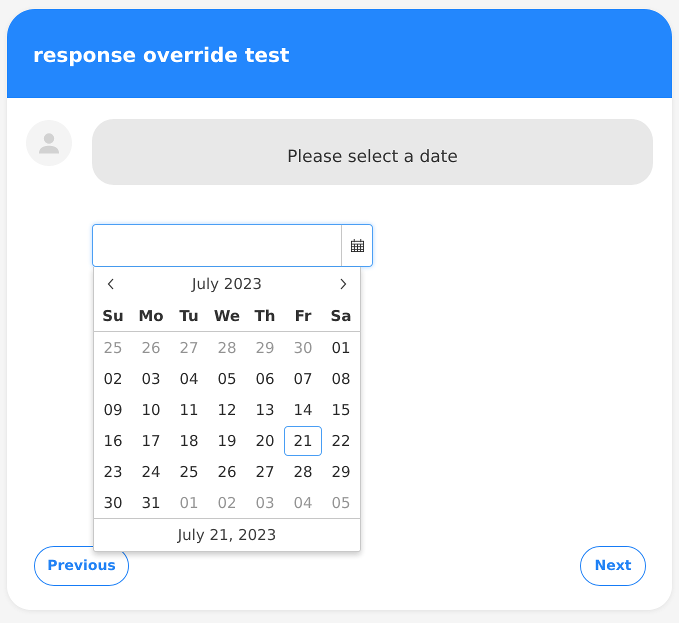 Image resolution: width=679 pixels, height=623 pixels. Describe the element at coordinates (265, 410) in the screenshot. I see `day-cell: 13` at that location.